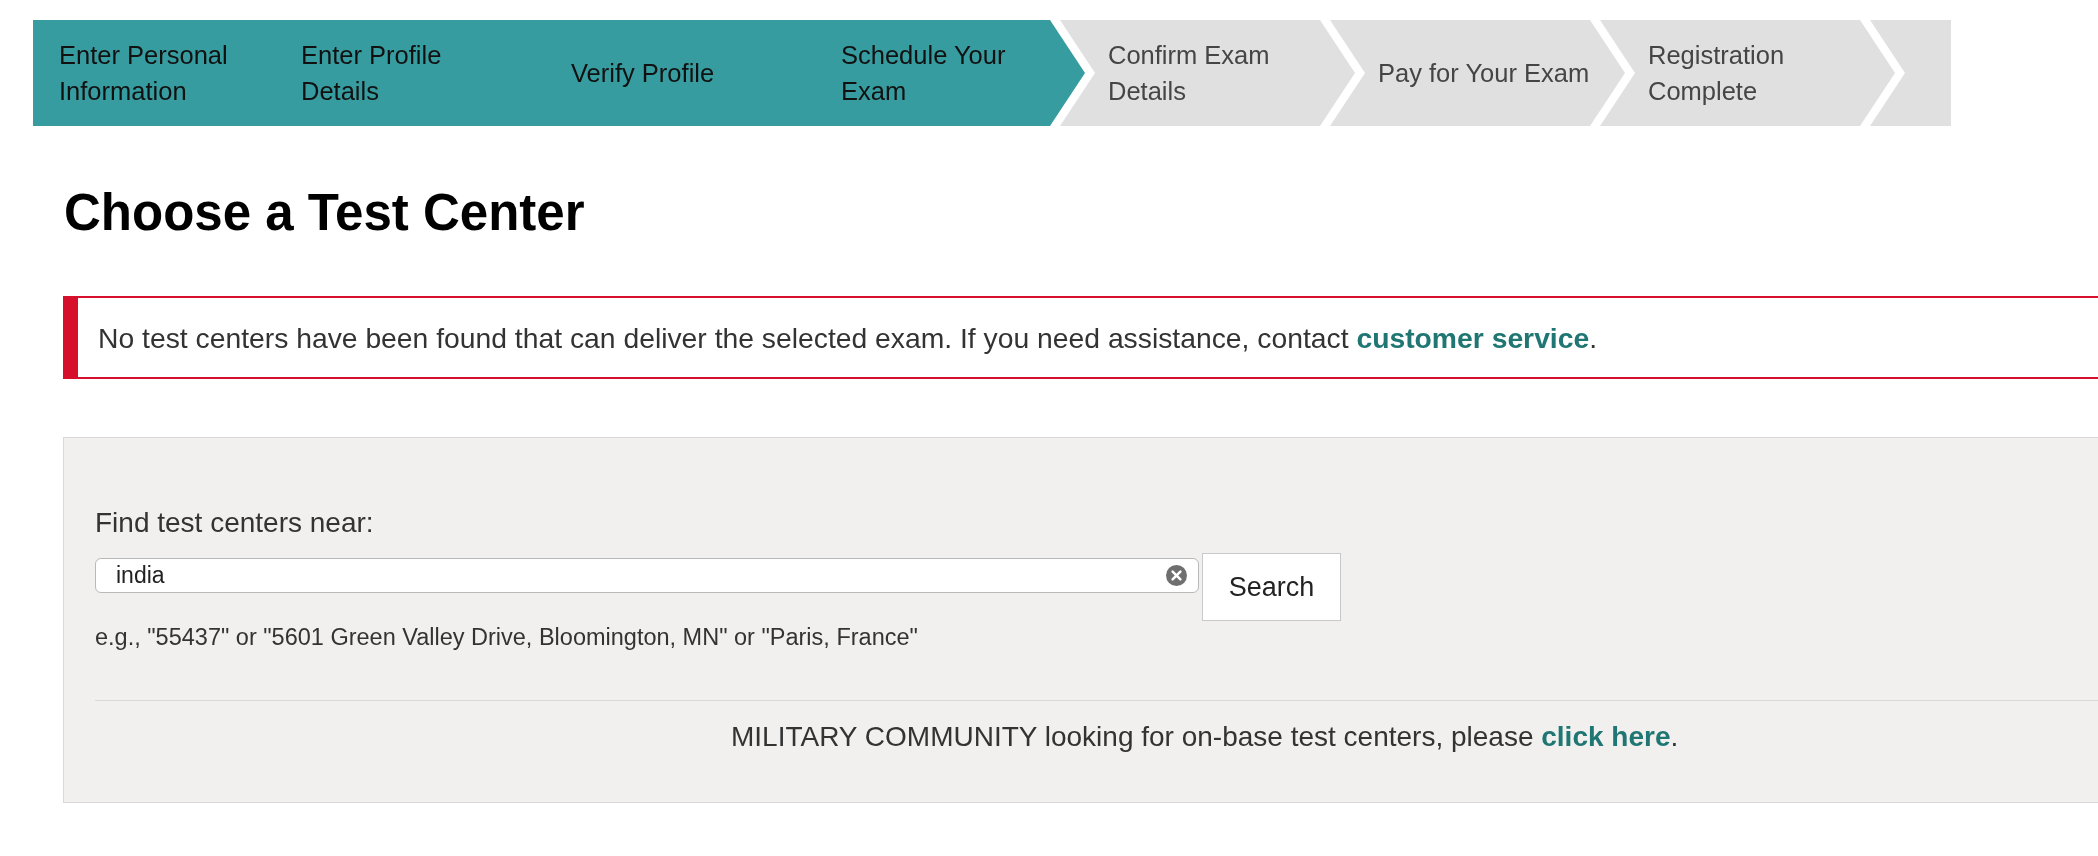 The width and height of the screenshot is (2098, 856). Describe the element at coordinates (1205, 737) in the screenshot. I see `military-note: MILITARY COMMUNITY looking for on-base test centers, please click here.` at that location.